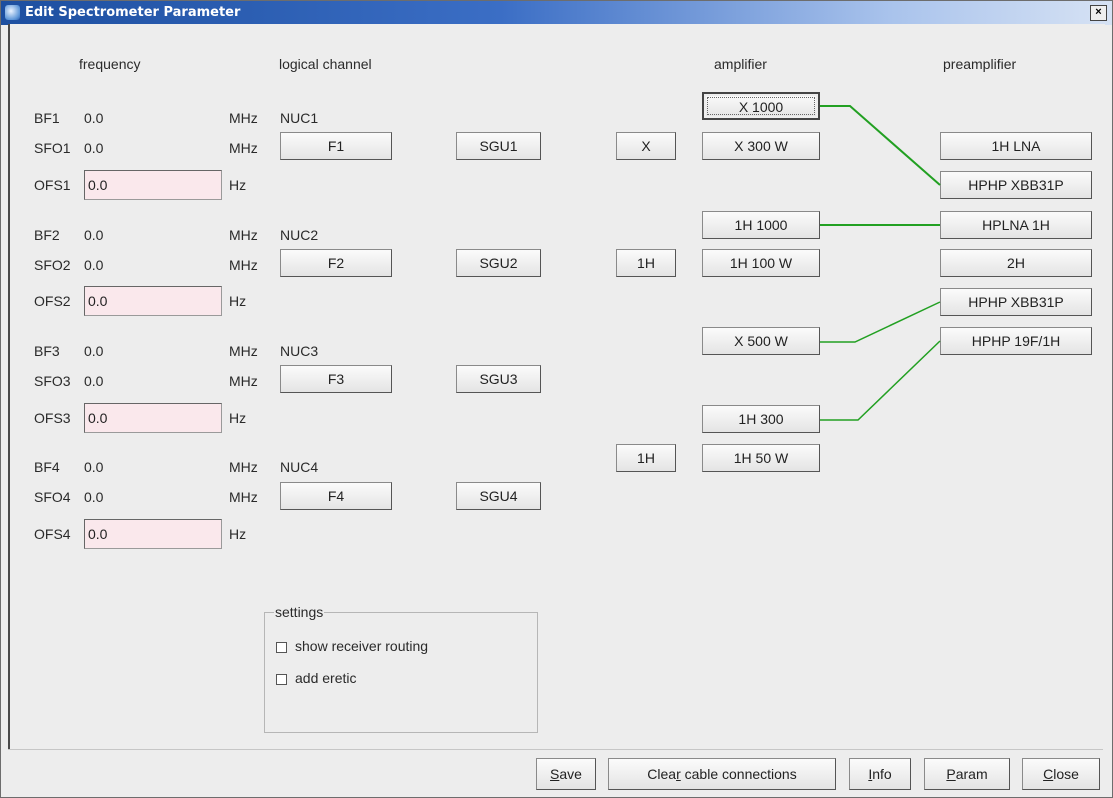  Describe the element at coordinates (1066, 774) in the screenshot. I see `close-label-rest: lose` at that location.